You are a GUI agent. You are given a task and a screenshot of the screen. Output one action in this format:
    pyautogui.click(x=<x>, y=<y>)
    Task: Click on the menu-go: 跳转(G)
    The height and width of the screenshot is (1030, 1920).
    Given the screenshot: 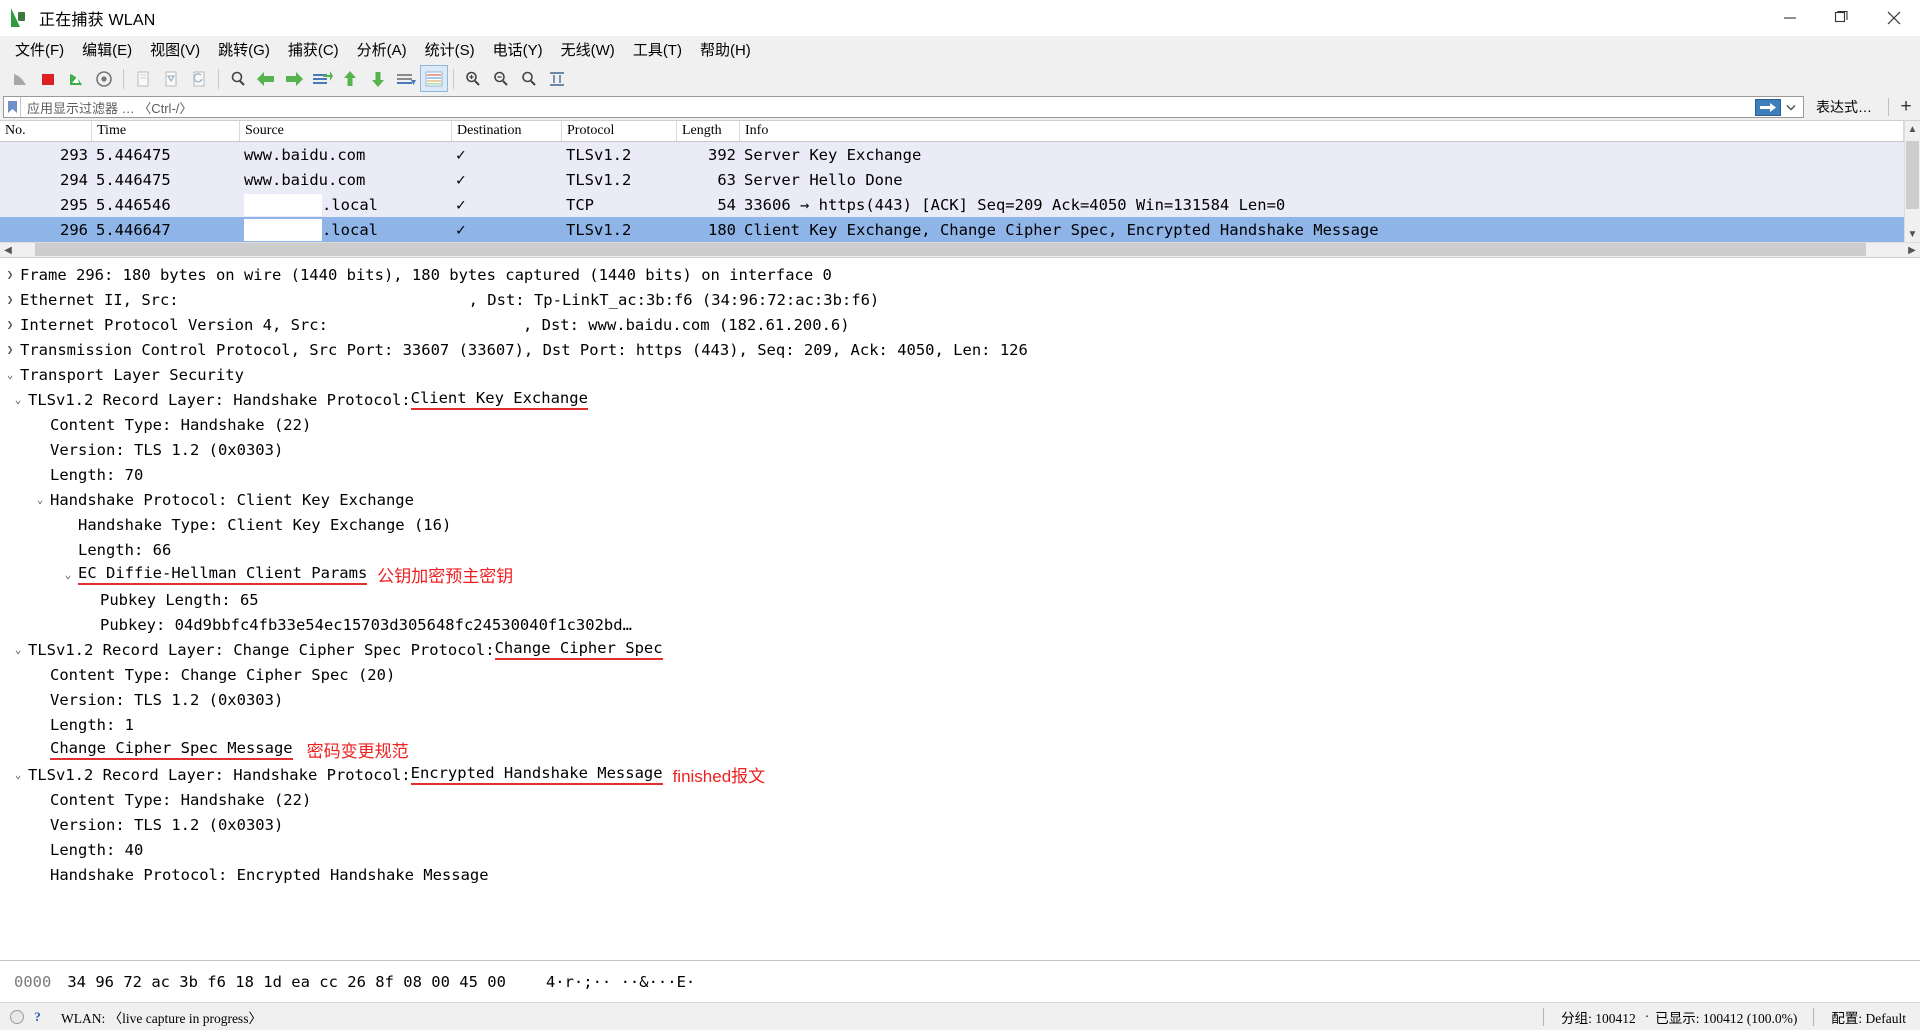 What is the action you would take?
    pyautogui.click(x=244, y=49)
    